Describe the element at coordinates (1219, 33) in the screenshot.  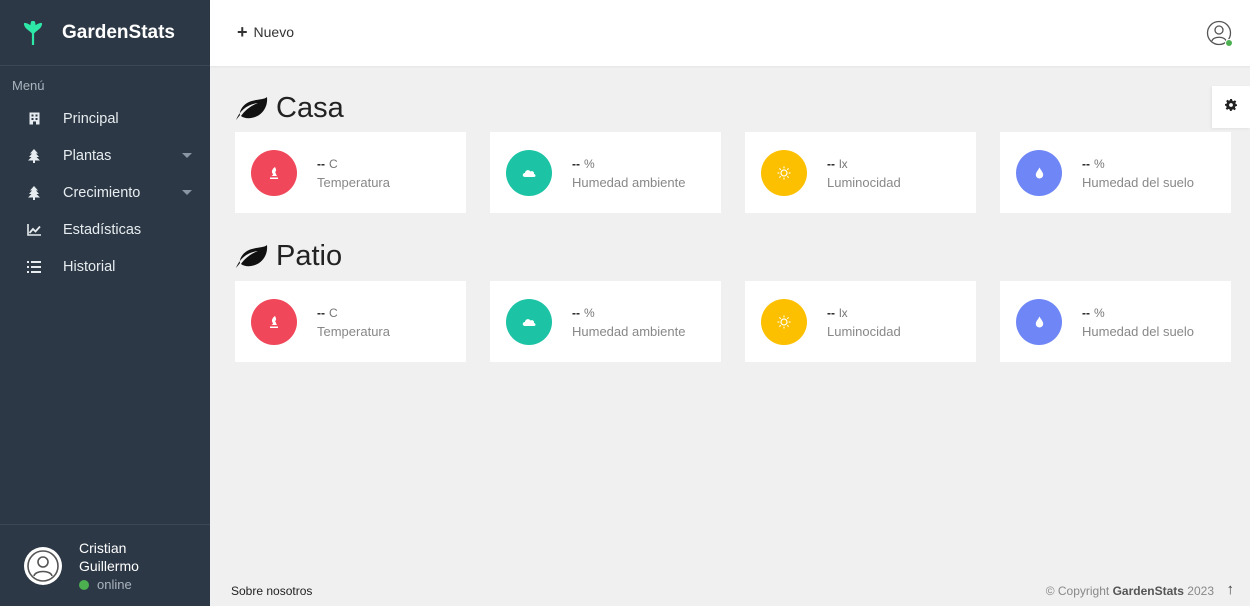
I see `header-user-icon` at that location.